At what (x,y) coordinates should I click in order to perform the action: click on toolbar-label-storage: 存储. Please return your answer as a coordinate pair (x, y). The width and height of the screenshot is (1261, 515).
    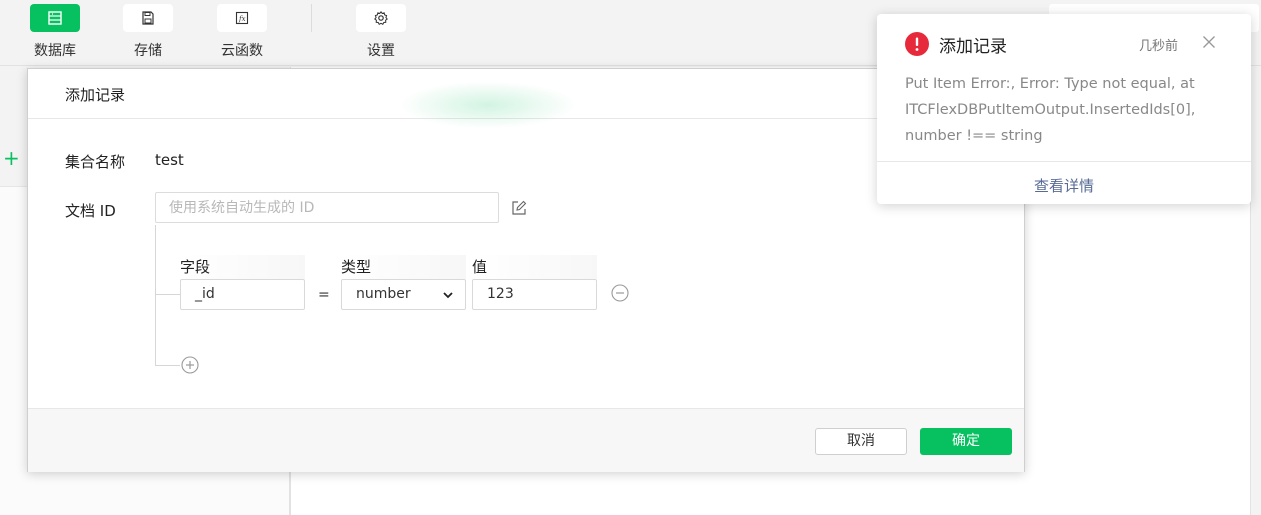
    Looking at the image, I should click on (148, 51).